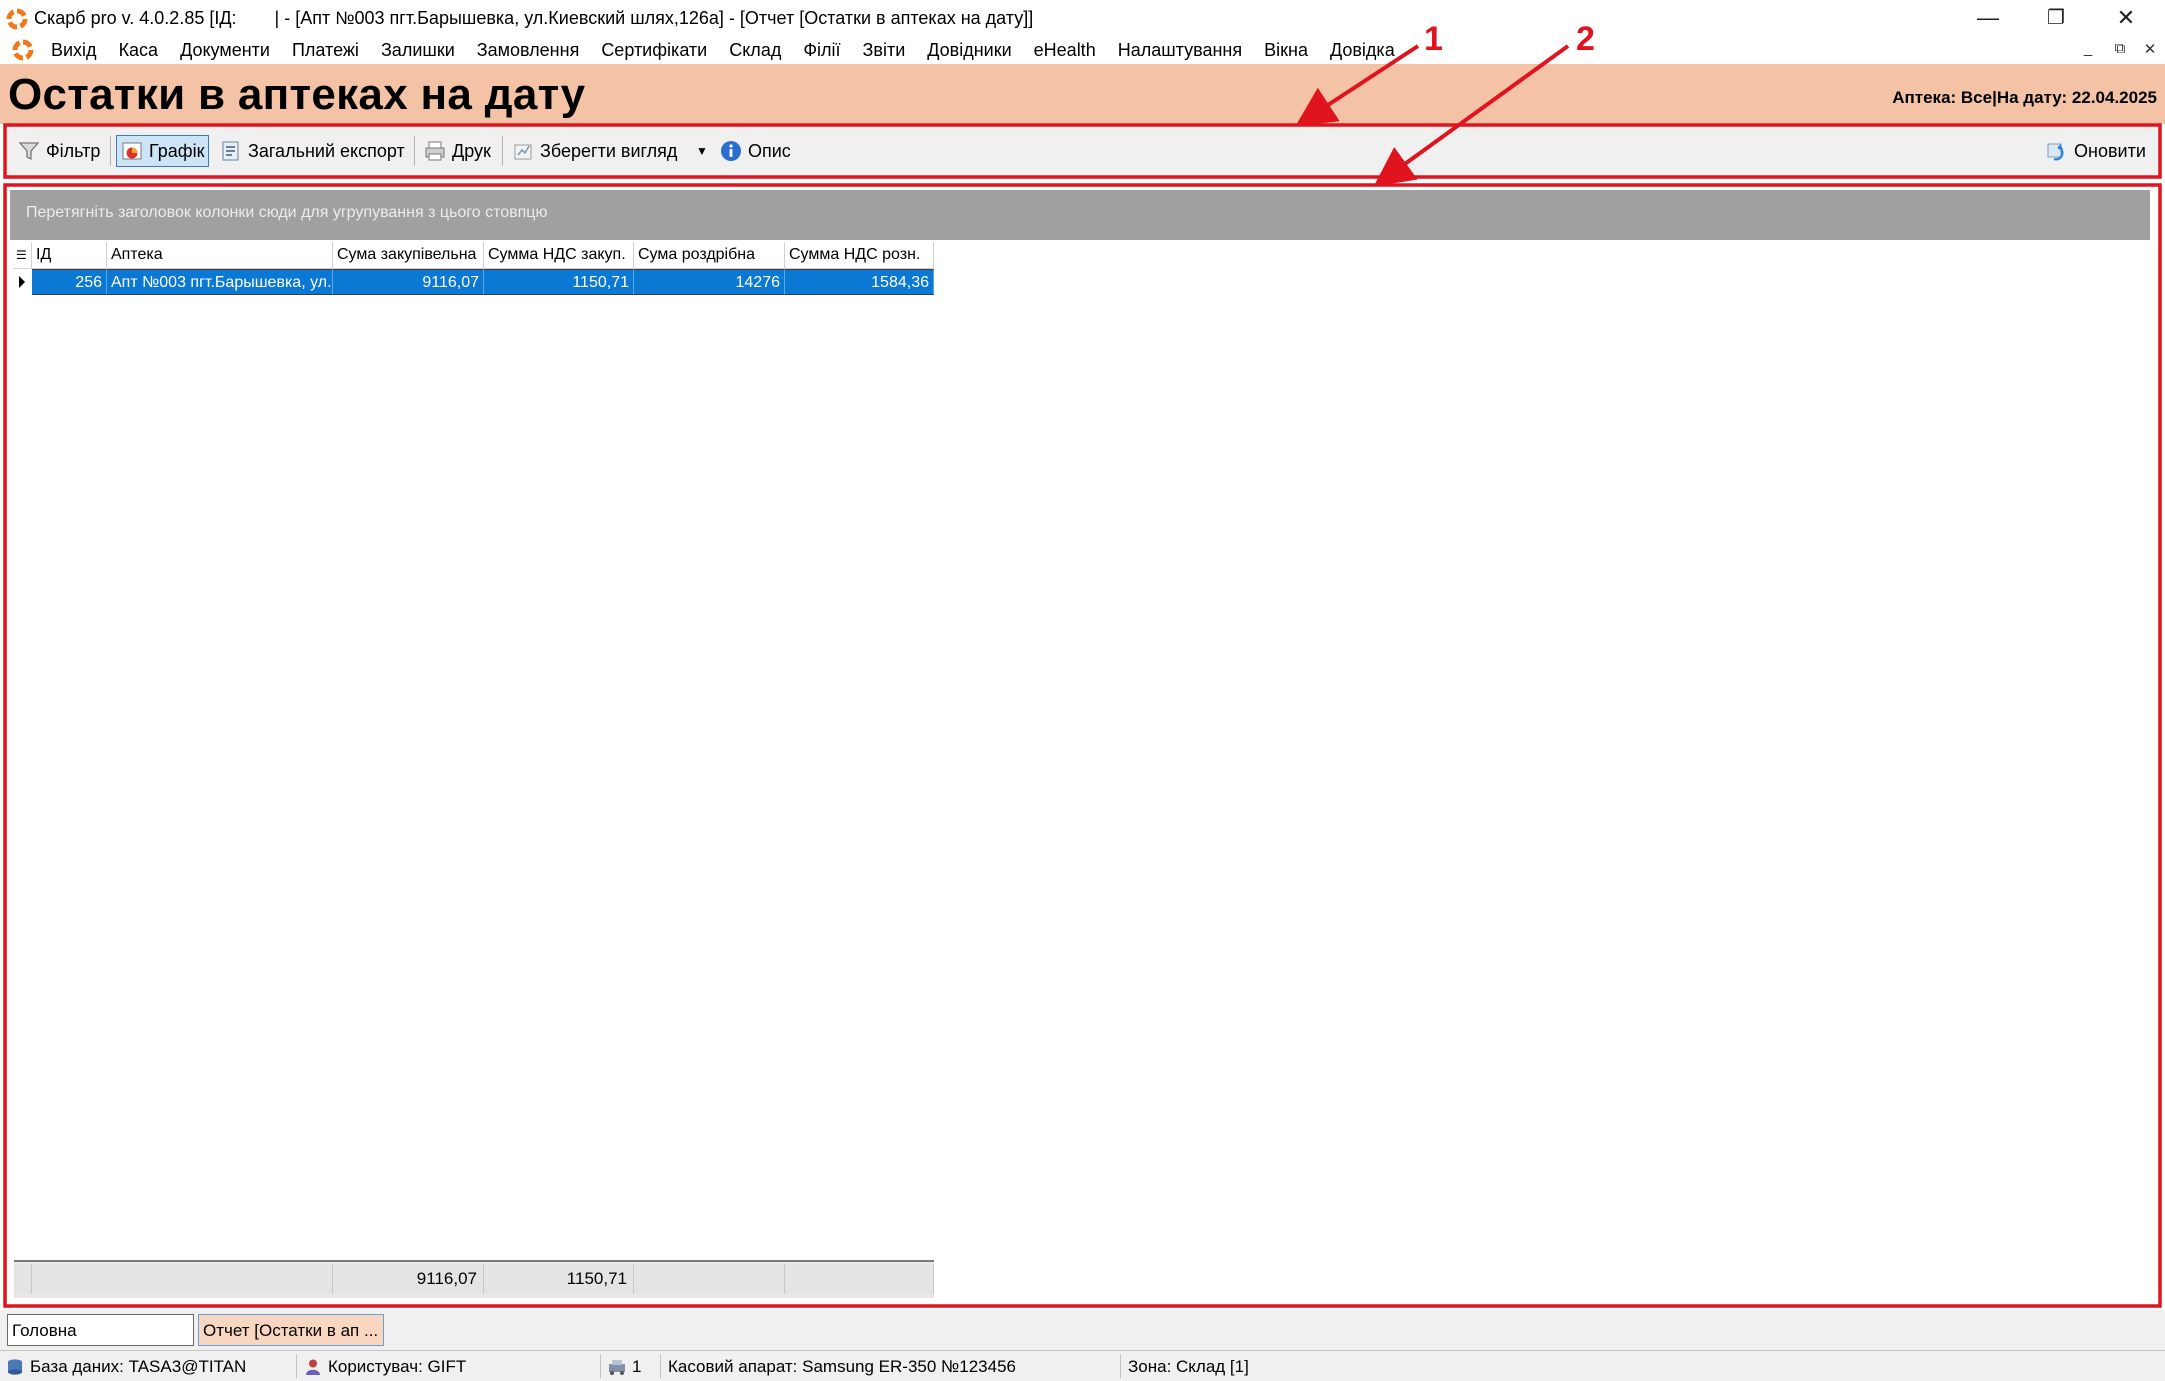 This screenshot has height=1381, width=2165. Describe the element at coordinates (2150, 49) in the screenshot. I see `mdi-close-button: ✕` at that location.